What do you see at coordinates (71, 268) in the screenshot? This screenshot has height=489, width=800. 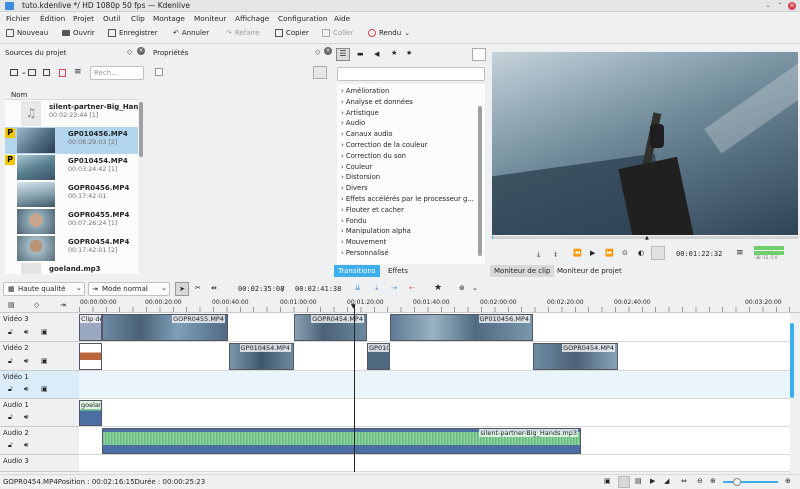 I see `bin-item-goeland: goeland.mp3` at bounding box center [71, 268].